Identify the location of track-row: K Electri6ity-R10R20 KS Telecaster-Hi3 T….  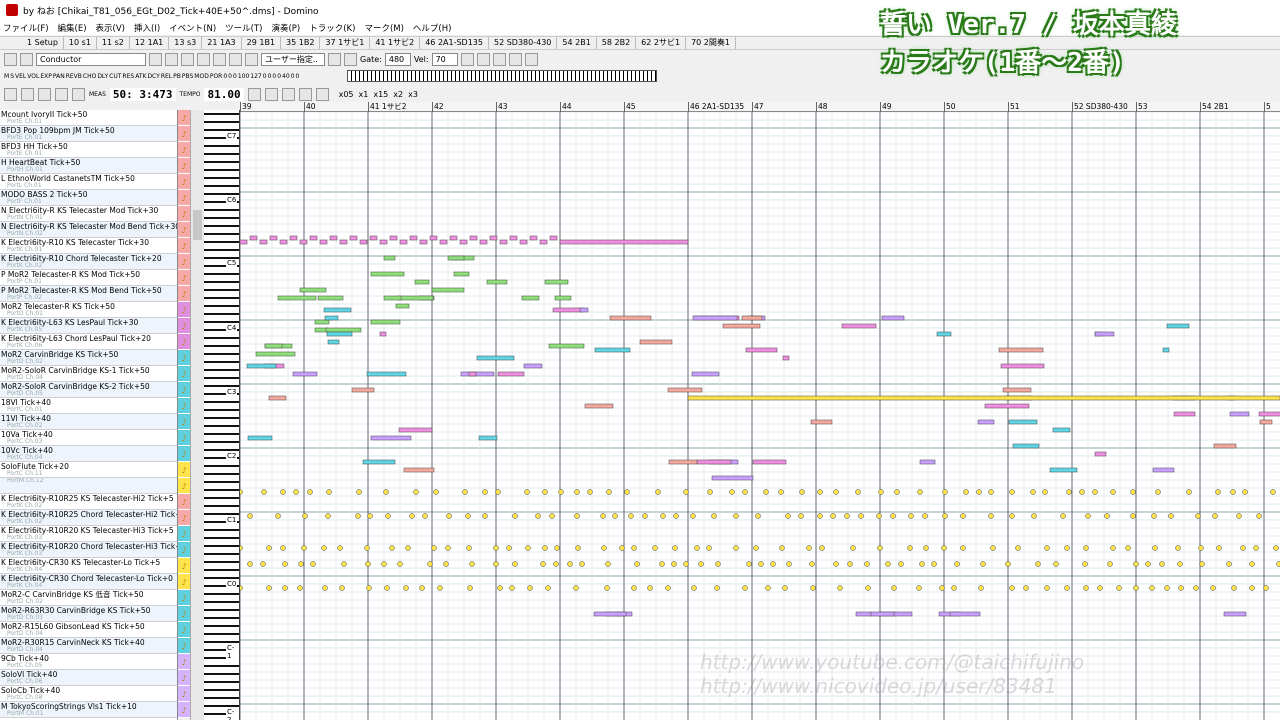
(88, 534).